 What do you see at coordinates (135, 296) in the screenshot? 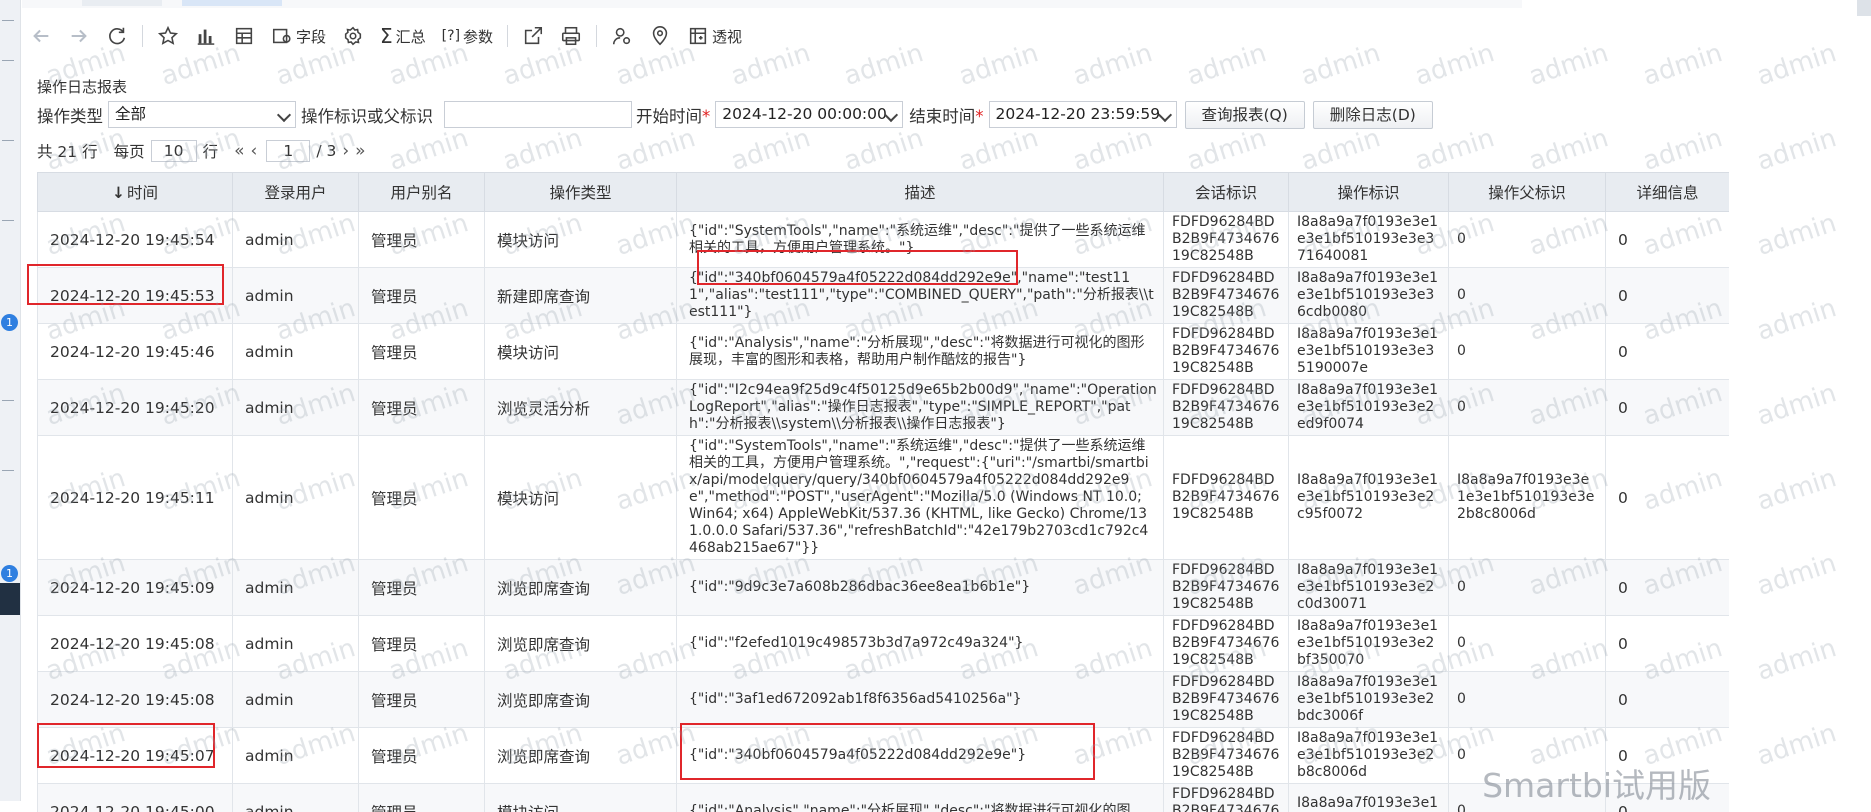
I see `cell-time: 2024-12-20 19:45:53` at bounding box center [135, 296].